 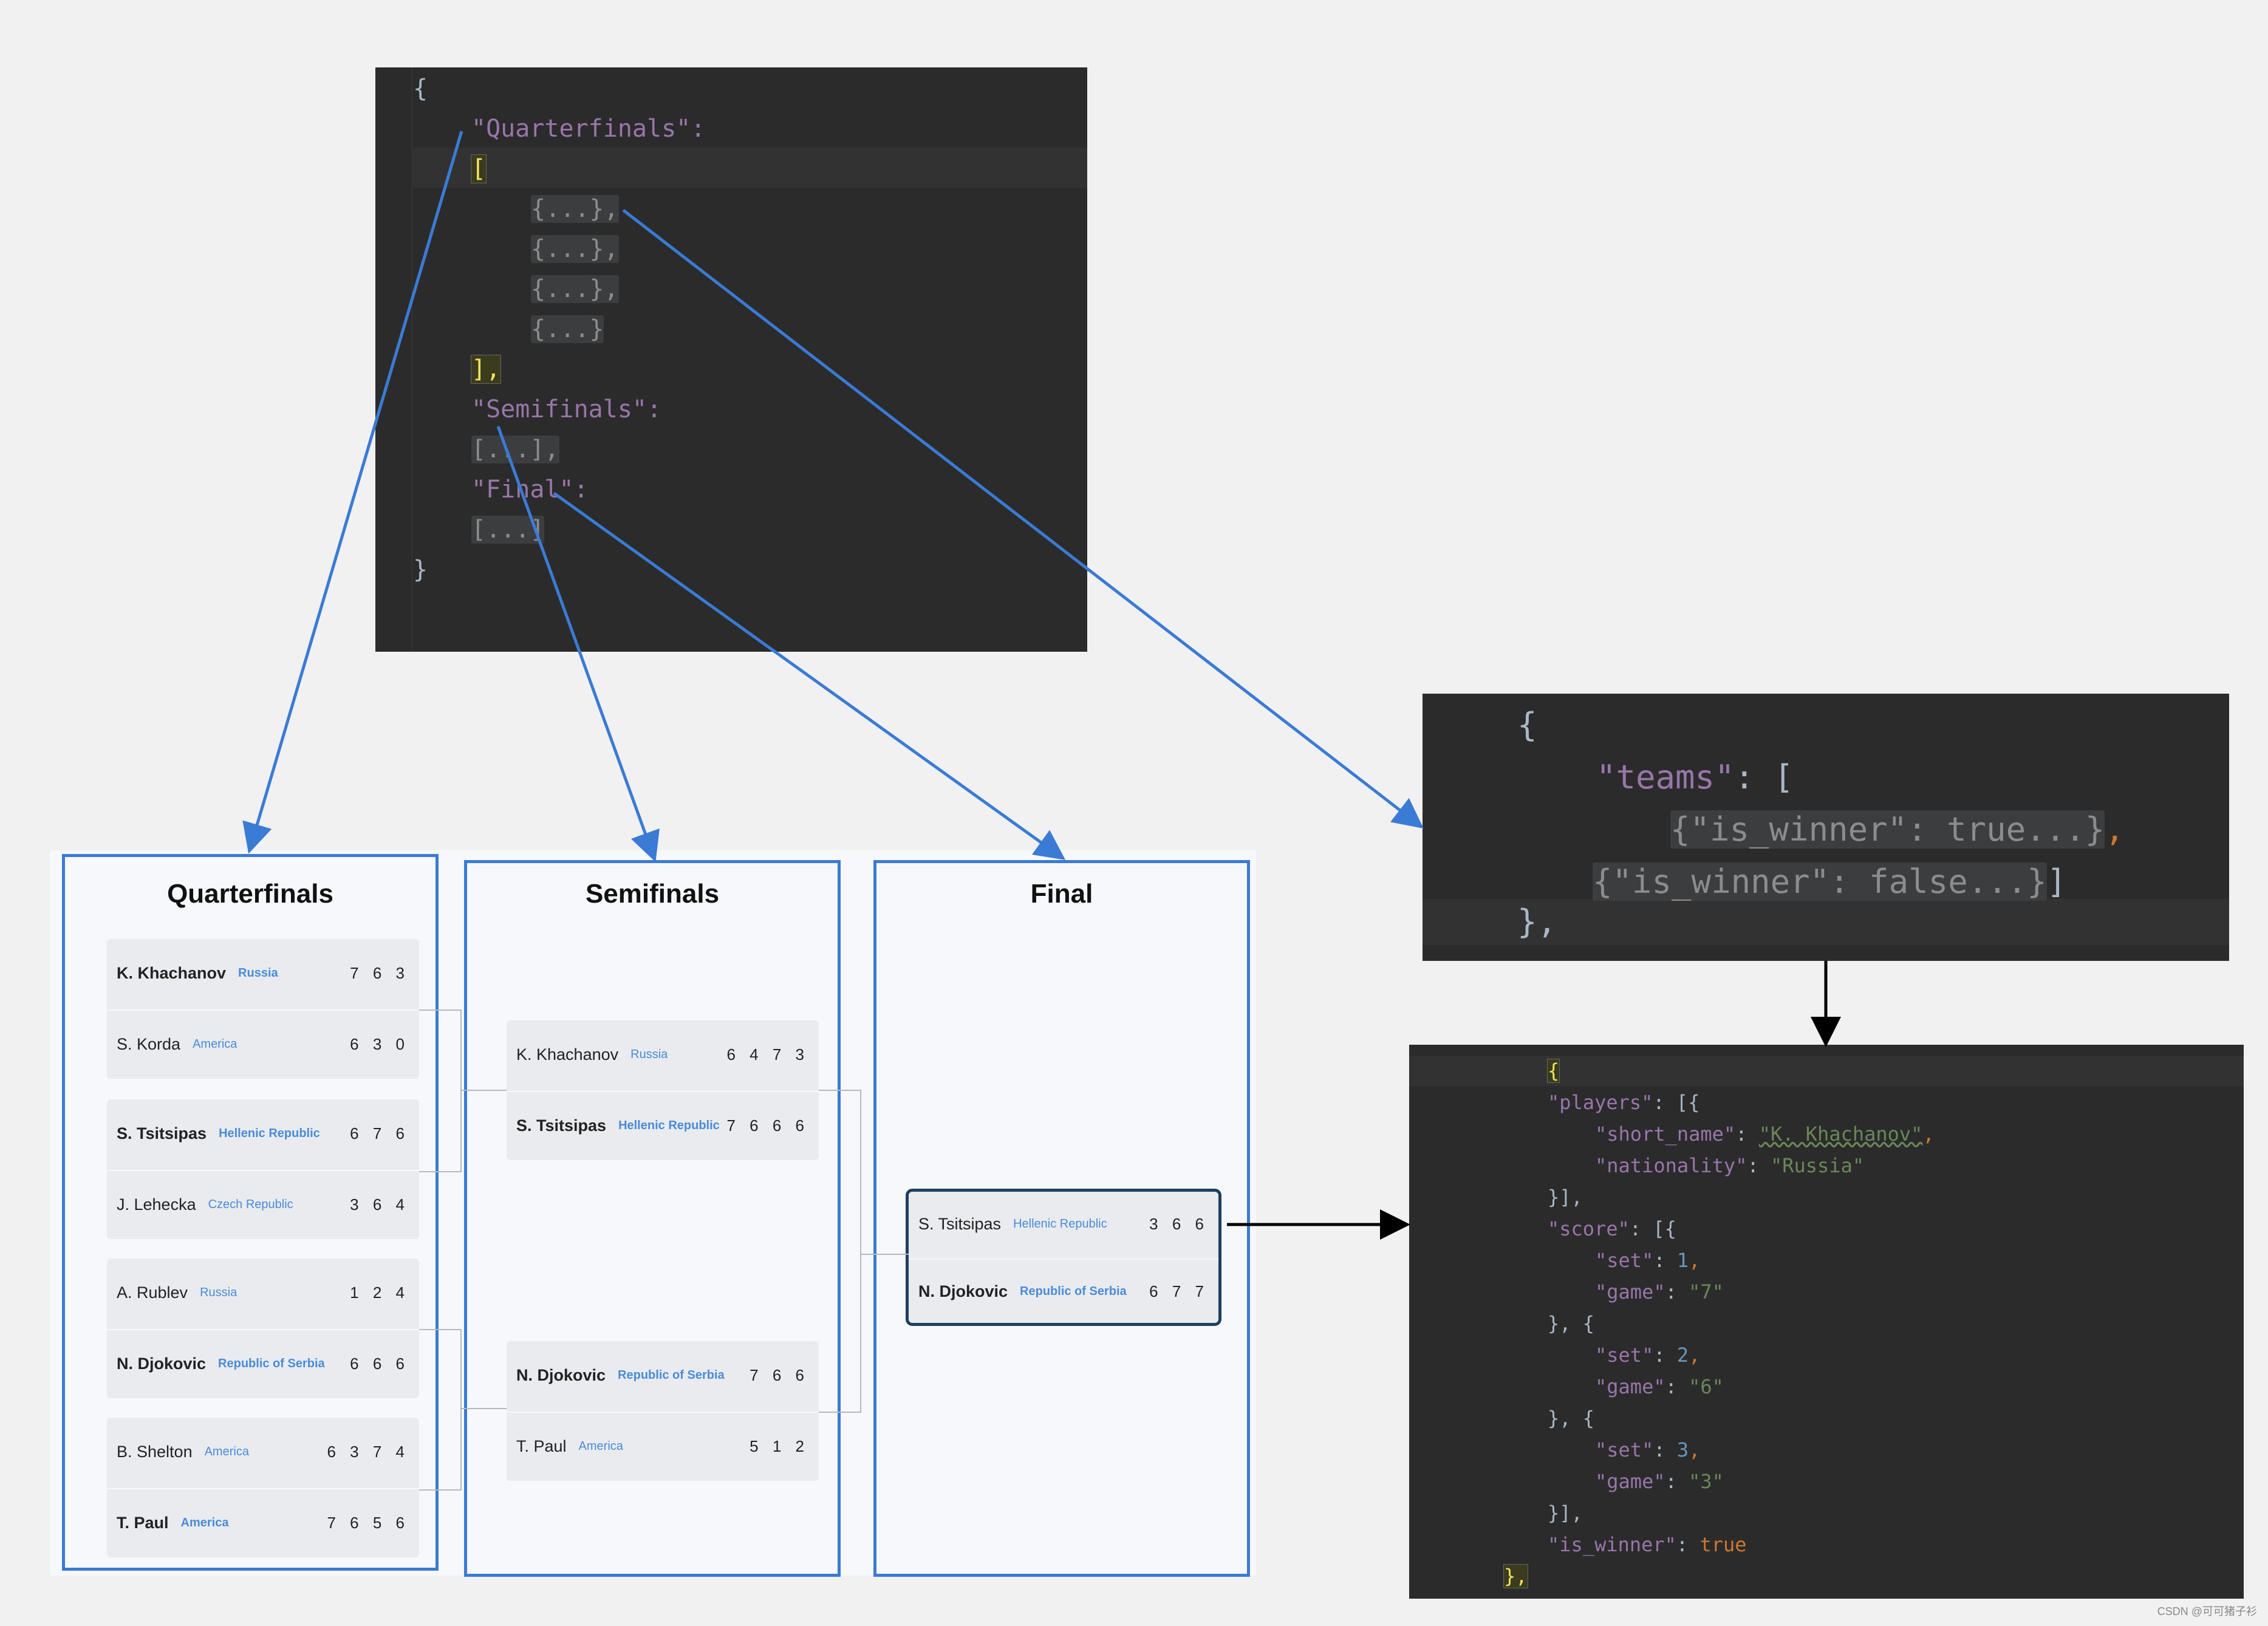 I want to click on arrow-semifinals, so click(x=578, y=644).